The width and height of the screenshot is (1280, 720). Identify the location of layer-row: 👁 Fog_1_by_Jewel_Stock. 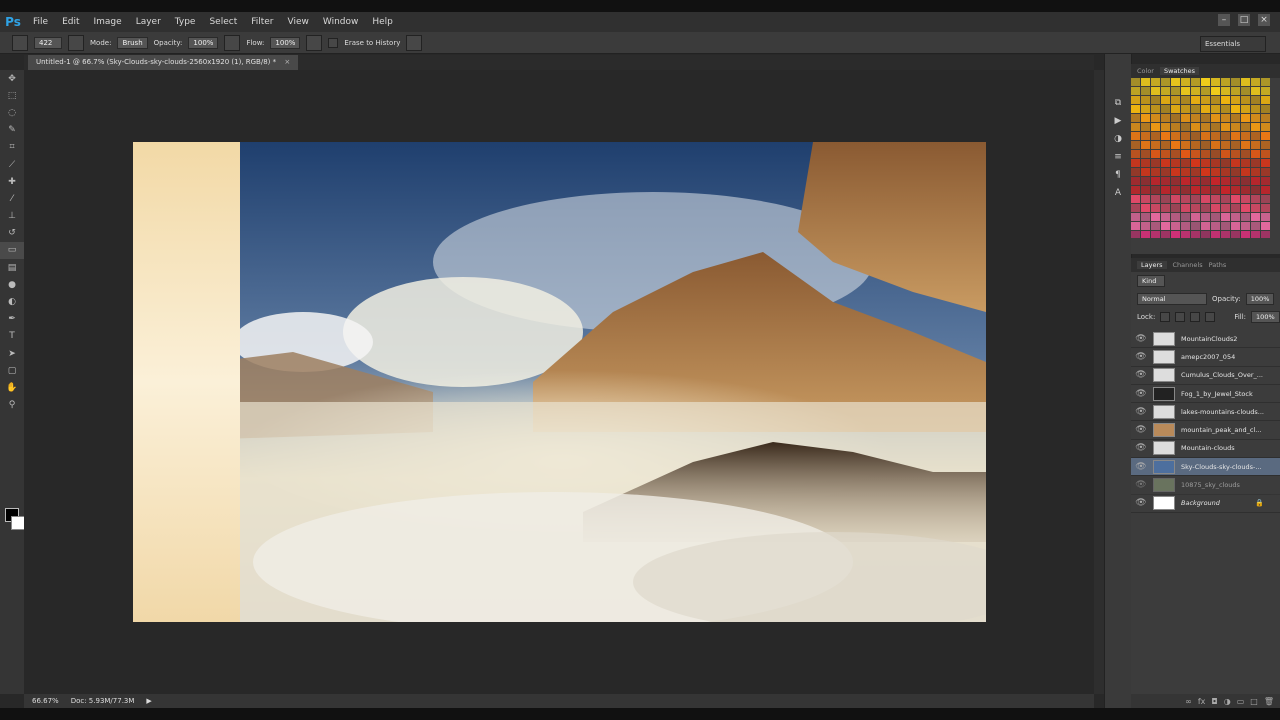
(1205, 394).